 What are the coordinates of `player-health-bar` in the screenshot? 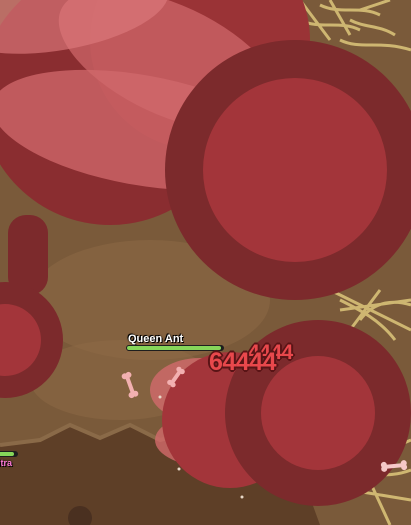 It's located at (9, 454).